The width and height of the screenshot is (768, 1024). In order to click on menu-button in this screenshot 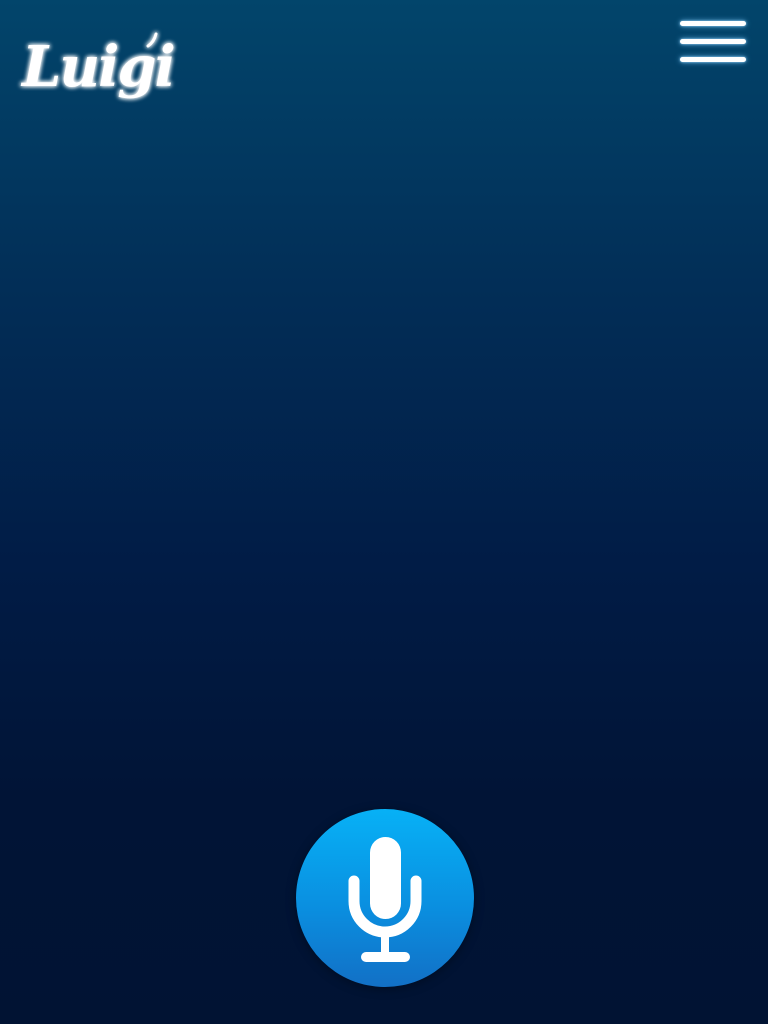, I will do `click(713, 43)`.